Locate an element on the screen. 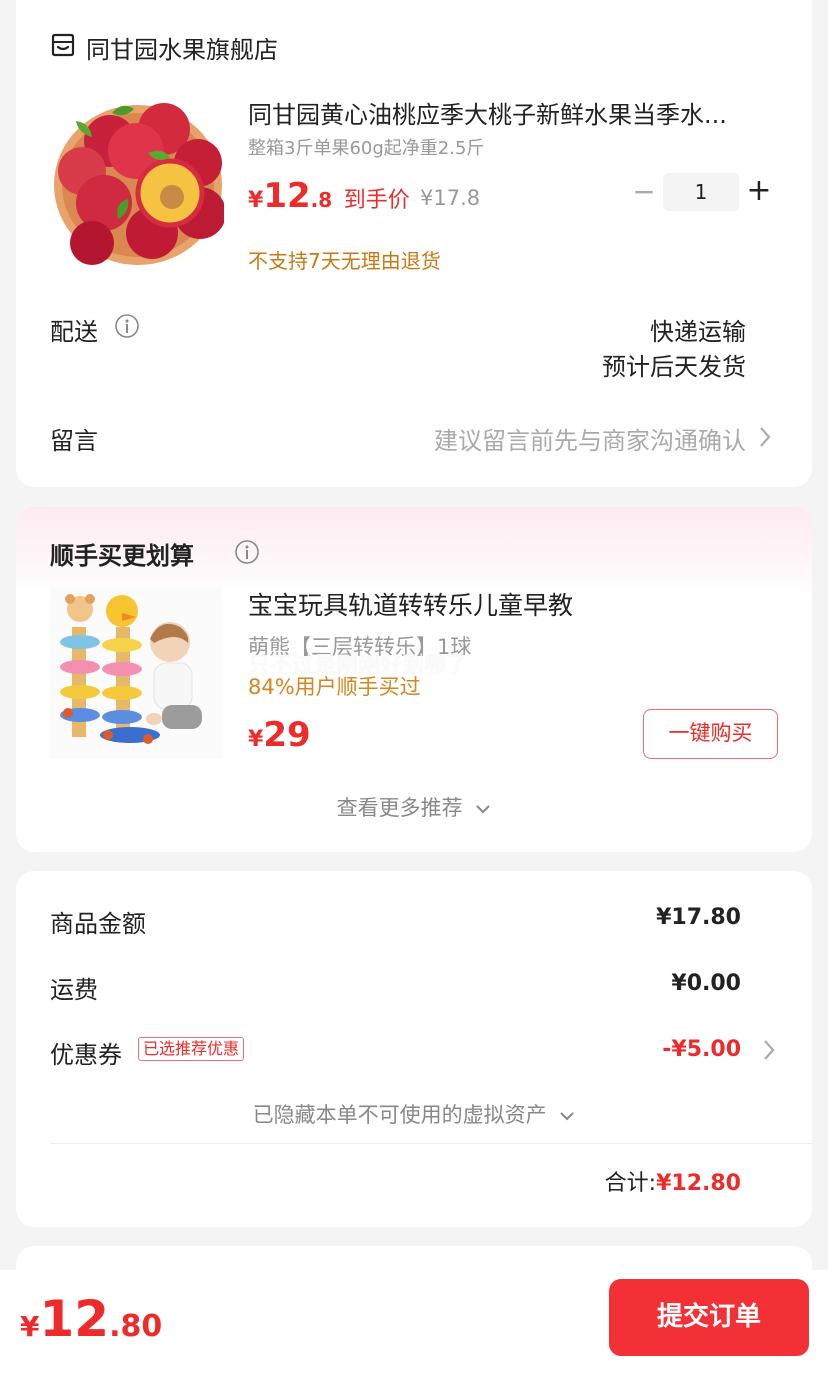 The width and height of the screenshot is (828, 1384). original-price: ¥17.8 is located at coordinates (450, 198).